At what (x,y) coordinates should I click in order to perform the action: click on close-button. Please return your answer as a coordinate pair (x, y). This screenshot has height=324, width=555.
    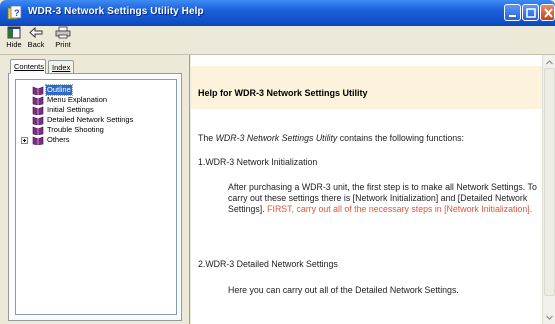
    Looking at the image, I should click on (547, 12).